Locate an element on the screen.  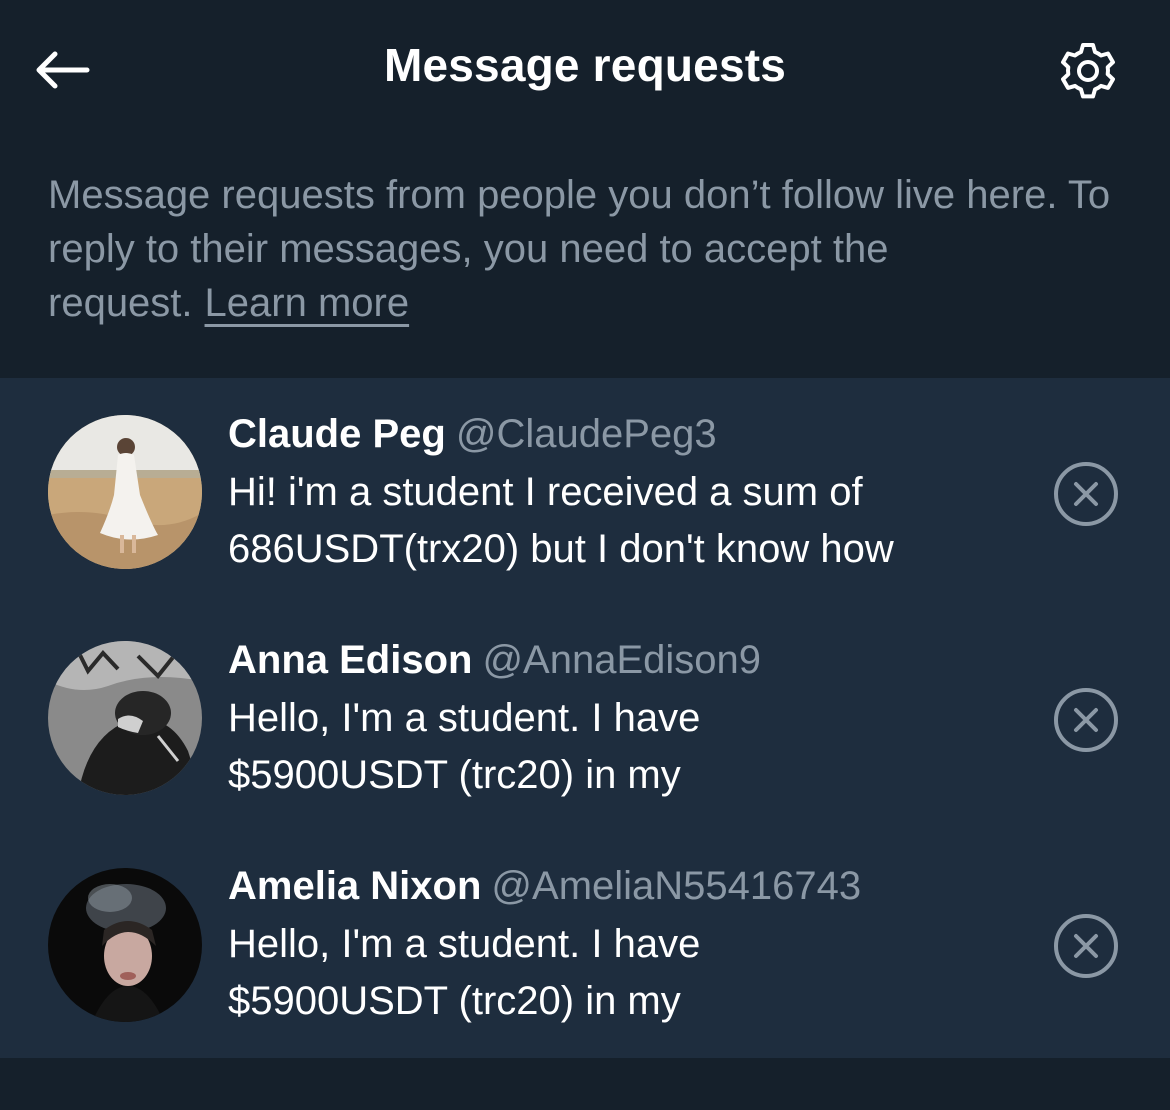
sender-line: Amelia Nixon @AmeliaN55416743 is located at coordinates (544, 886).